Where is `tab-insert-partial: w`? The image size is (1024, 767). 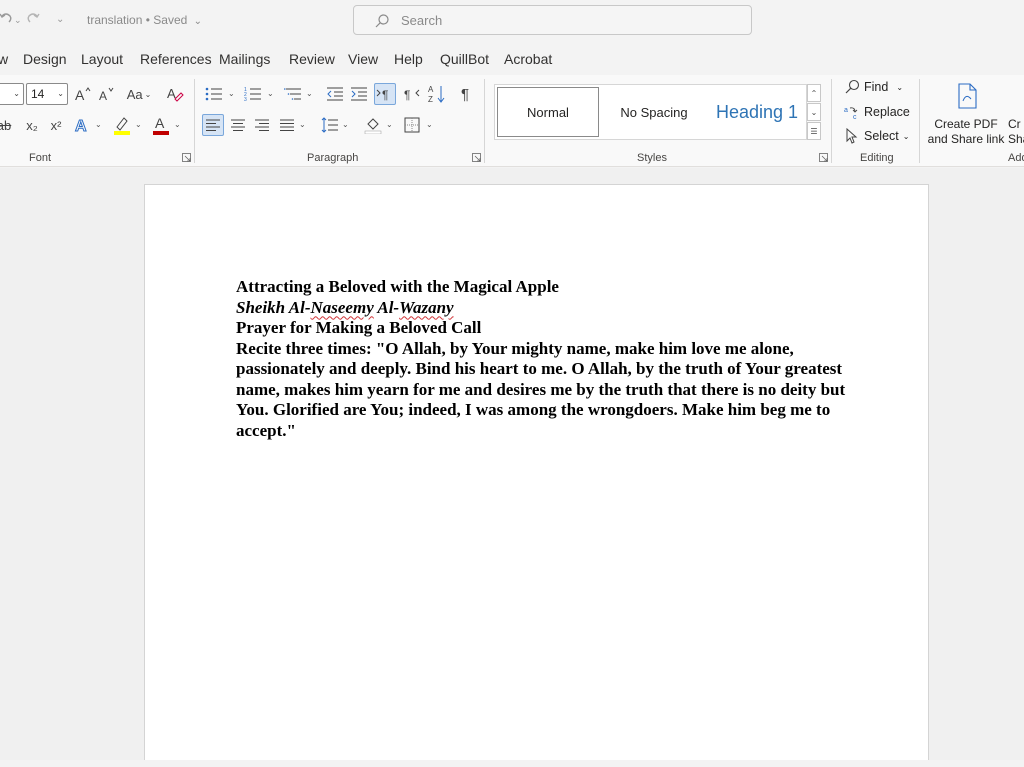
tab-insert-partial: w is located at coordinates (4, 59).